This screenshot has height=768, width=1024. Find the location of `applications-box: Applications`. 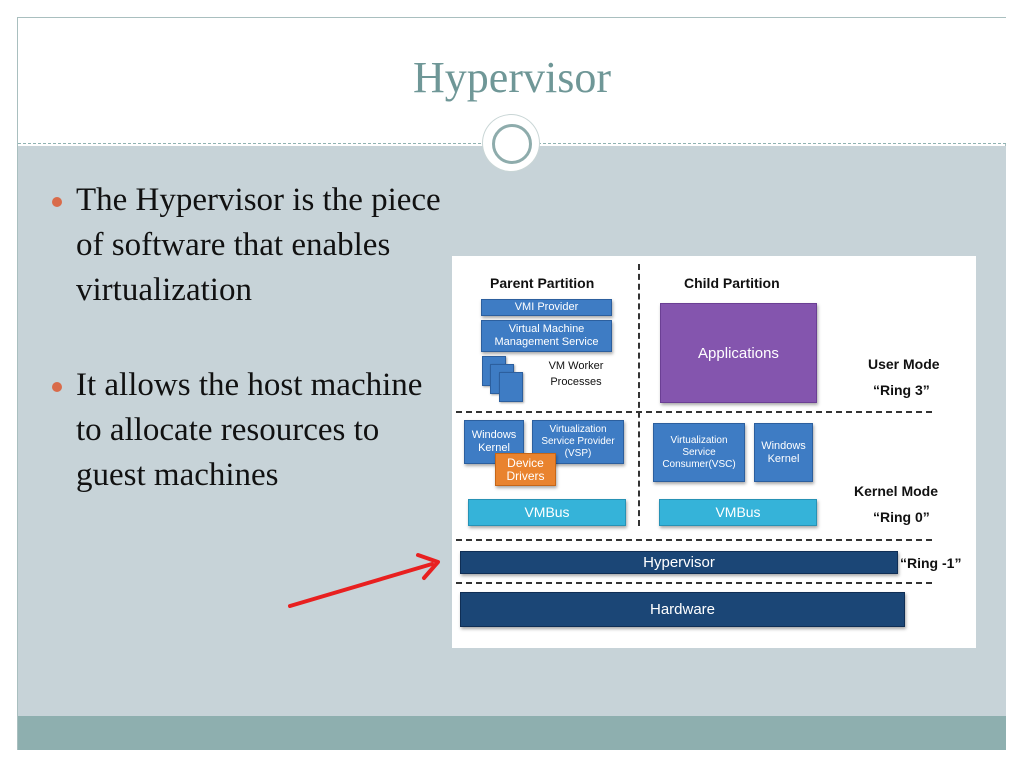

applications-box: Applications is located at coordinates (738, 353).